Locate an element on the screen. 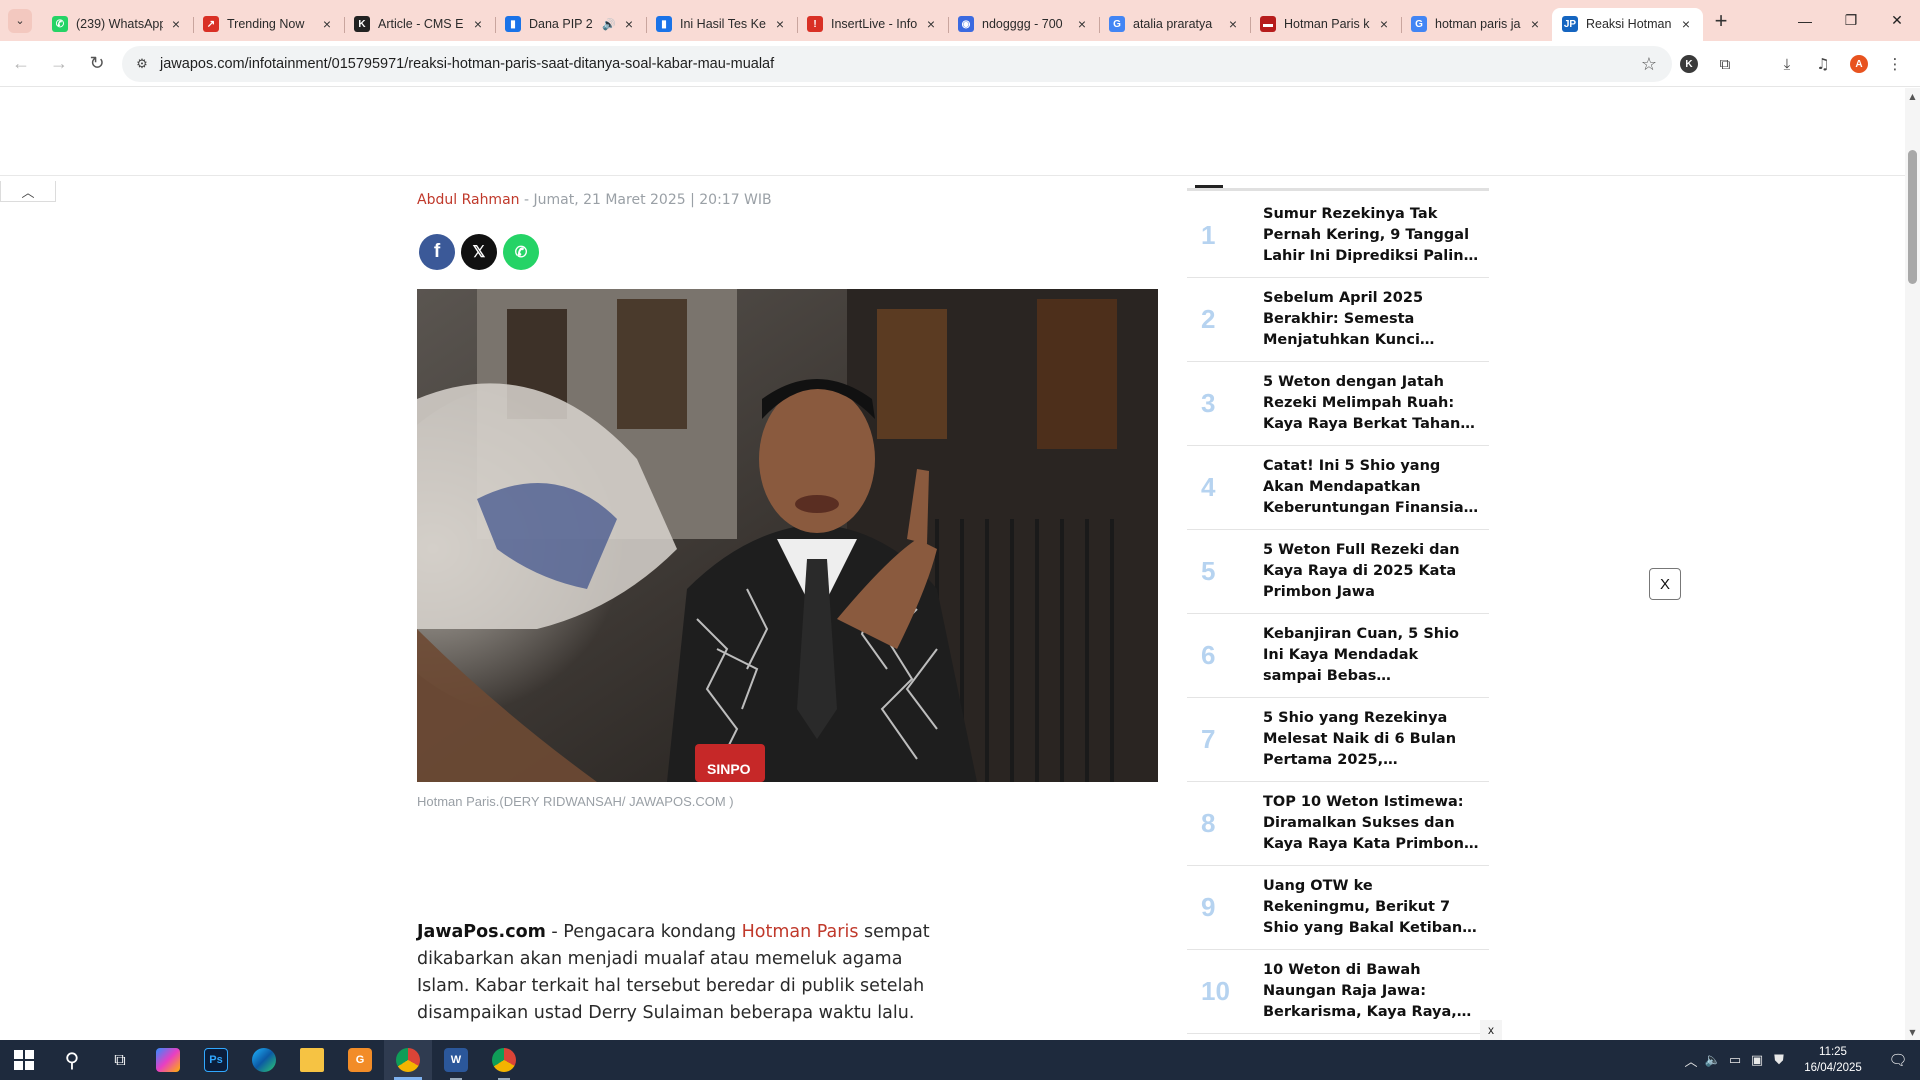 The height and width of the screenshot is (1080, 1920). media-control-icon: ♫ is located at coordinates (1823, 64).